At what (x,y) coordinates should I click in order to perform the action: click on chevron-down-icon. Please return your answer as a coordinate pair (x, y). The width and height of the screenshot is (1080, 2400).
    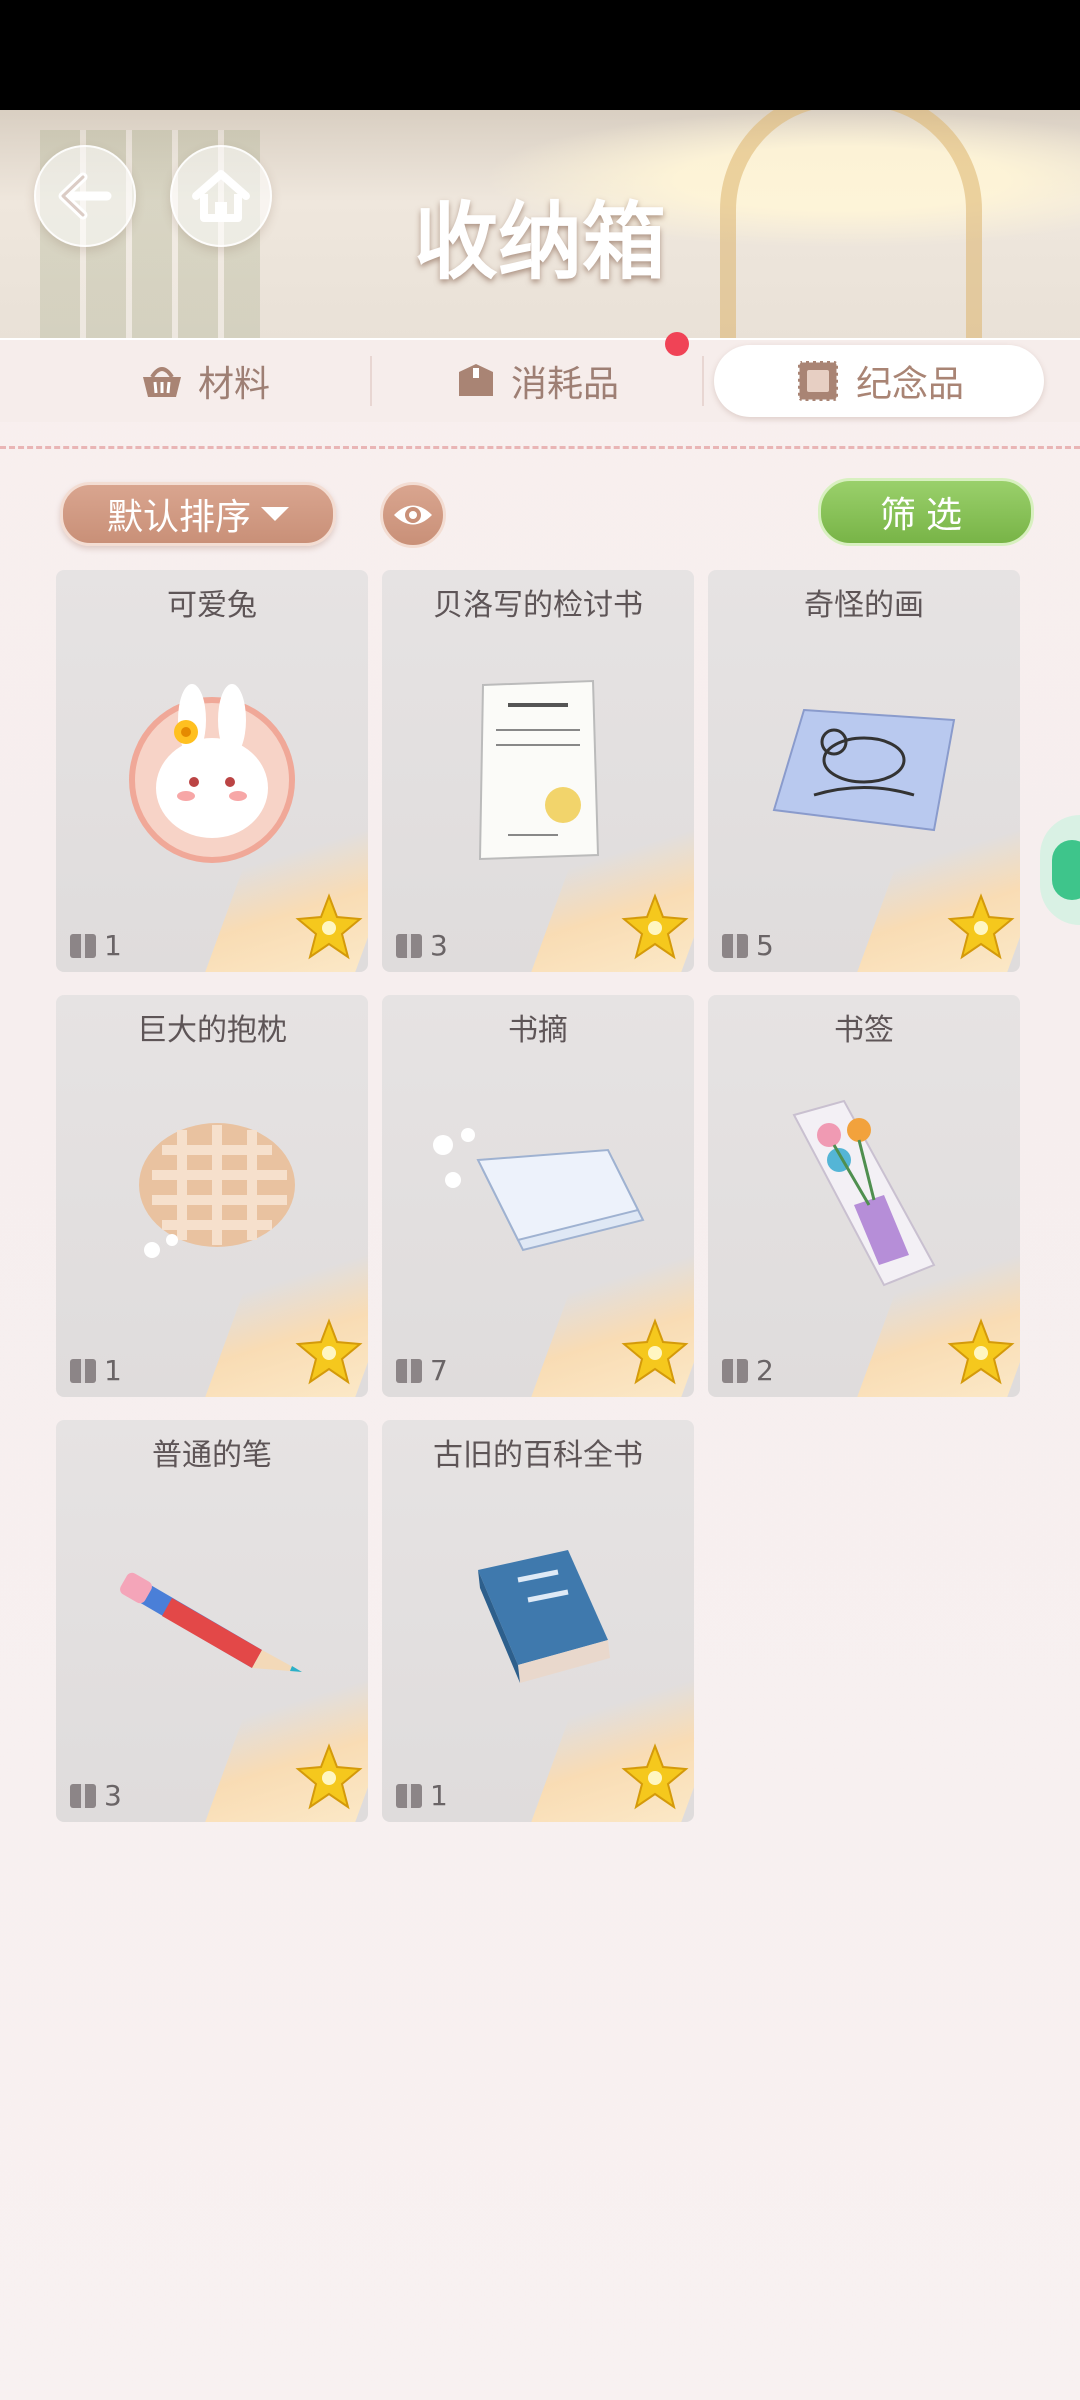
    Looking at the image, I should click on (275, 514).